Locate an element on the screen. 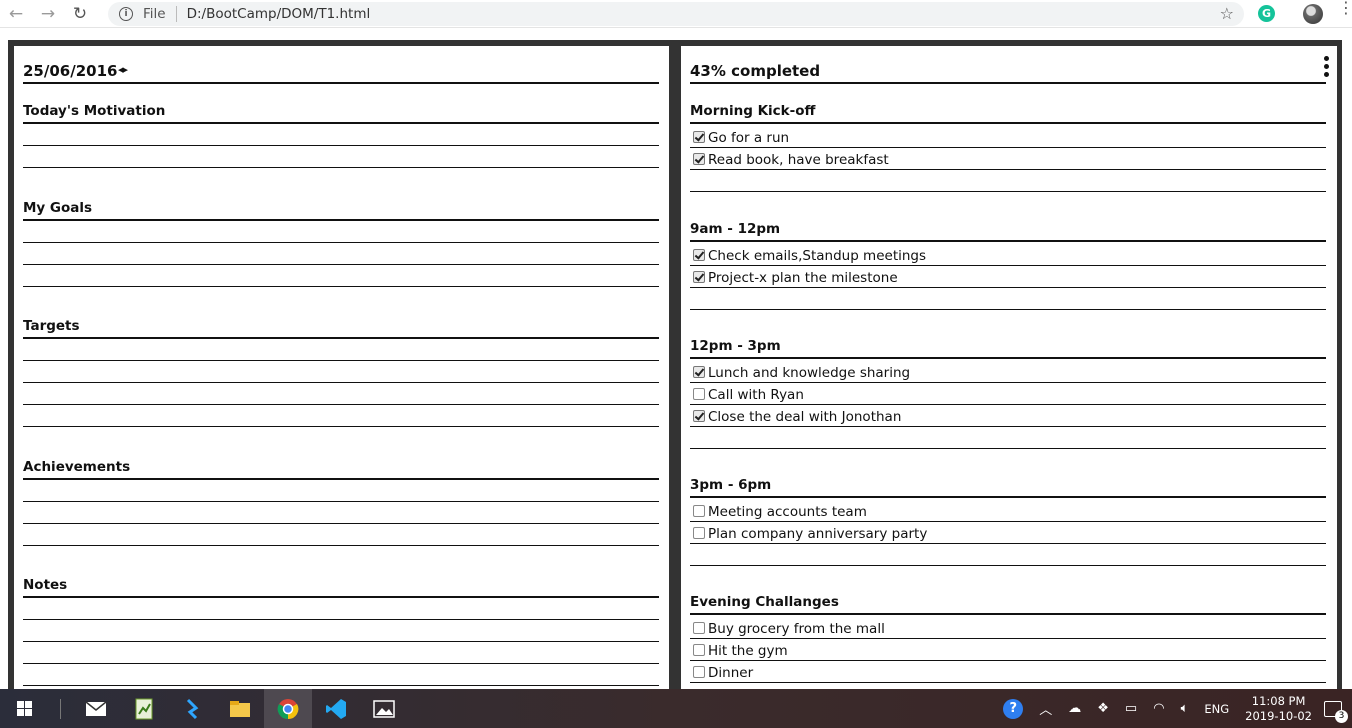  info-icon: i is located at coordinates (126, 14).